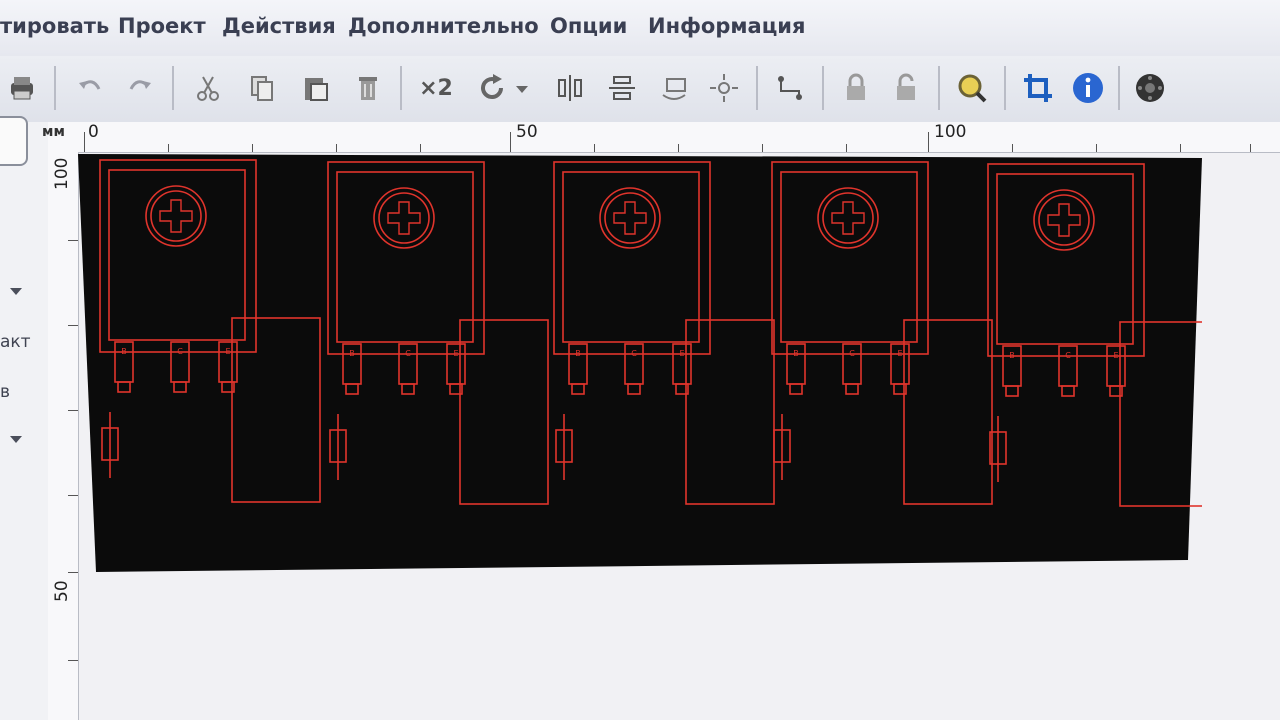  I want to click on copy-icon, so click(262, 88).